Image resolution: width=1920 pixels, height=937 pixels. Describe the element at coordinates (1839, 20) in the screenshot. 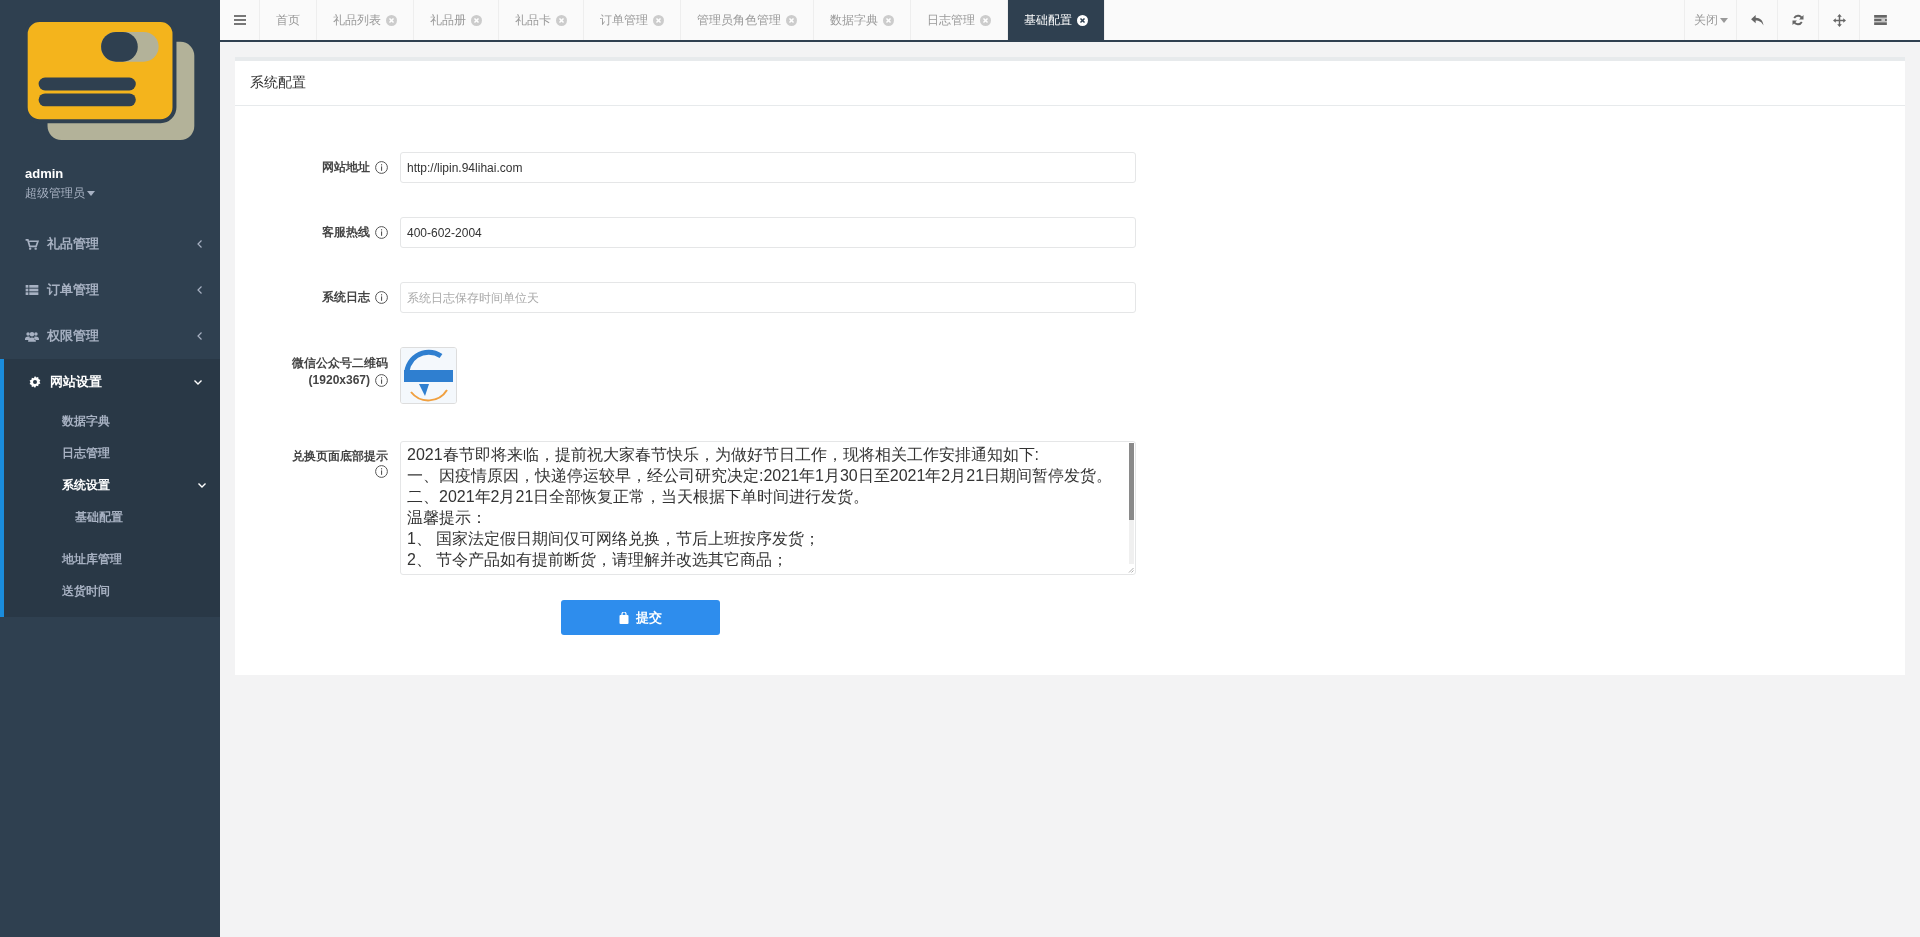

I see `move-arrows-icon` at that location.